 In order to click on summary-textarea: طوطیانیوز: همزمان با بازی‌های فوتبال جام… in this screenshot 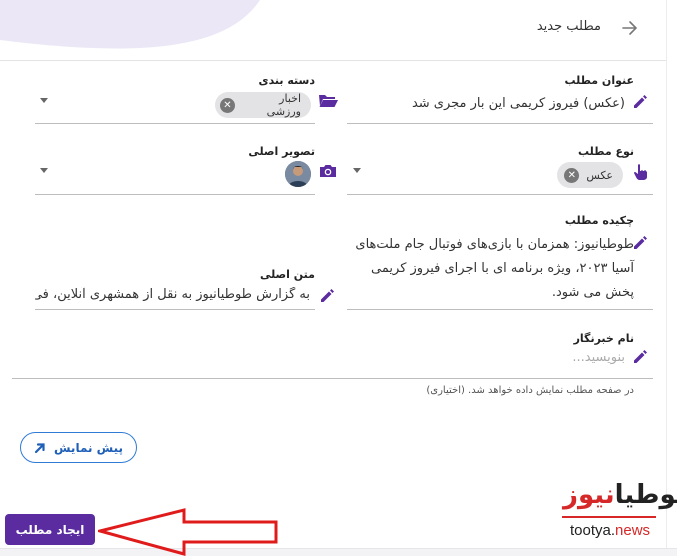, I will do `click(489, 269)`.